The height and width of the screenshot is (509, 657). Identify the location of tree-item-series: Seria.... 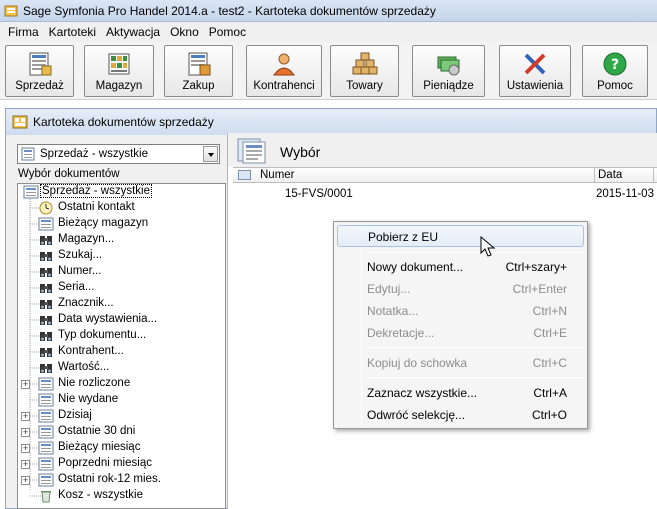
(120, 288).